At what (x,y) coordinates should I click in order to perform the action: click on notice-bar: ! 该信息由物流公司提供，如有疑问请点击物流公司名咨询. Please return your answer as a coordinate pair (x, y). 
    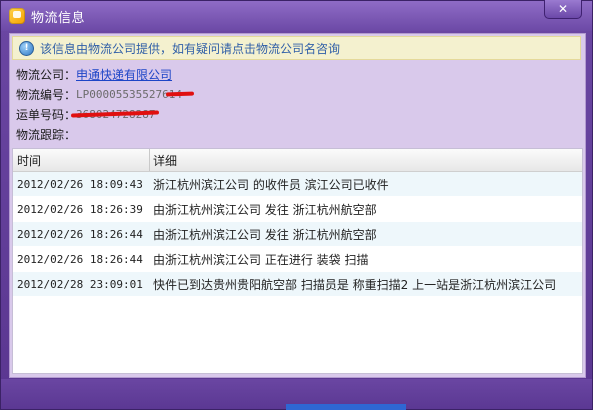
    Looking at the image, I should click on (296, 48).